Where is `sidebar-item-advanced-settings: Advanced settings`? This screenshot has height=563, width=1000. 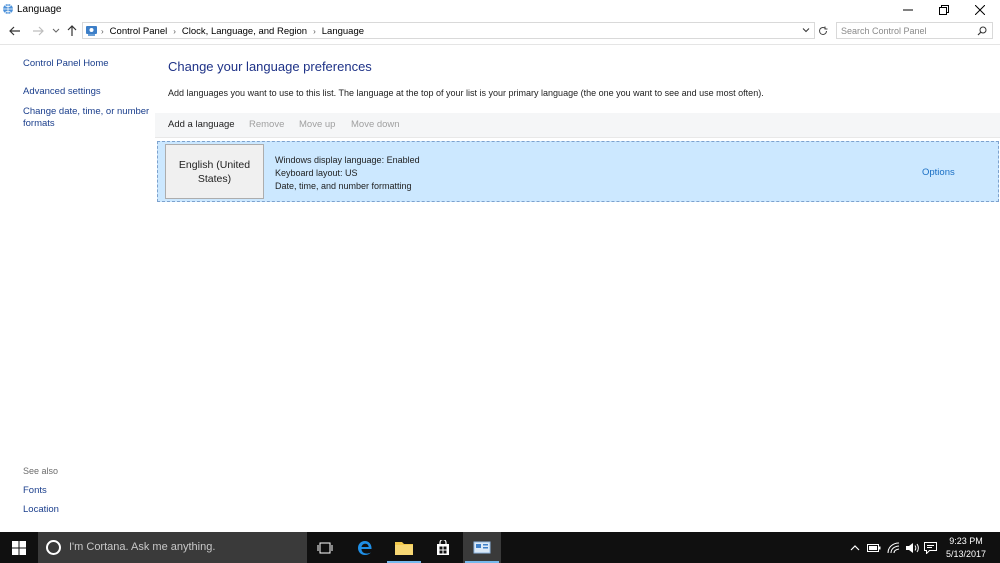 sidebar-item-advanced-settings: Advanced settings is located at coordinates (87, 92).